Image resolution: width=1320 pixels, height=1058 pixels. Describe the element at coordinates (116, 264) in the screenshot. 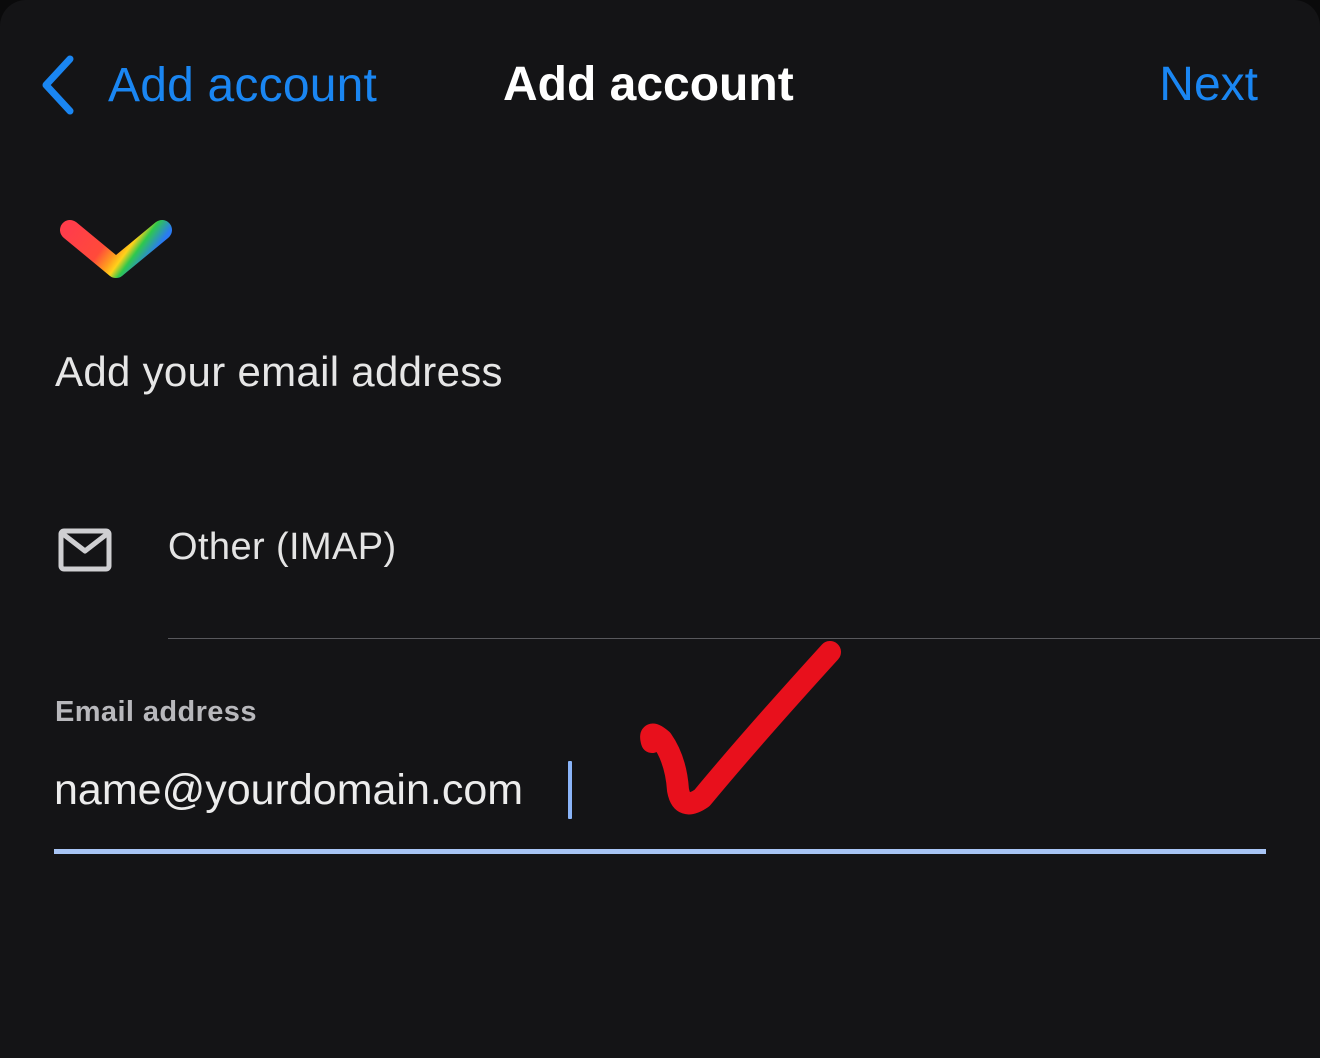

I see `gmail-logo-icon` at that location.